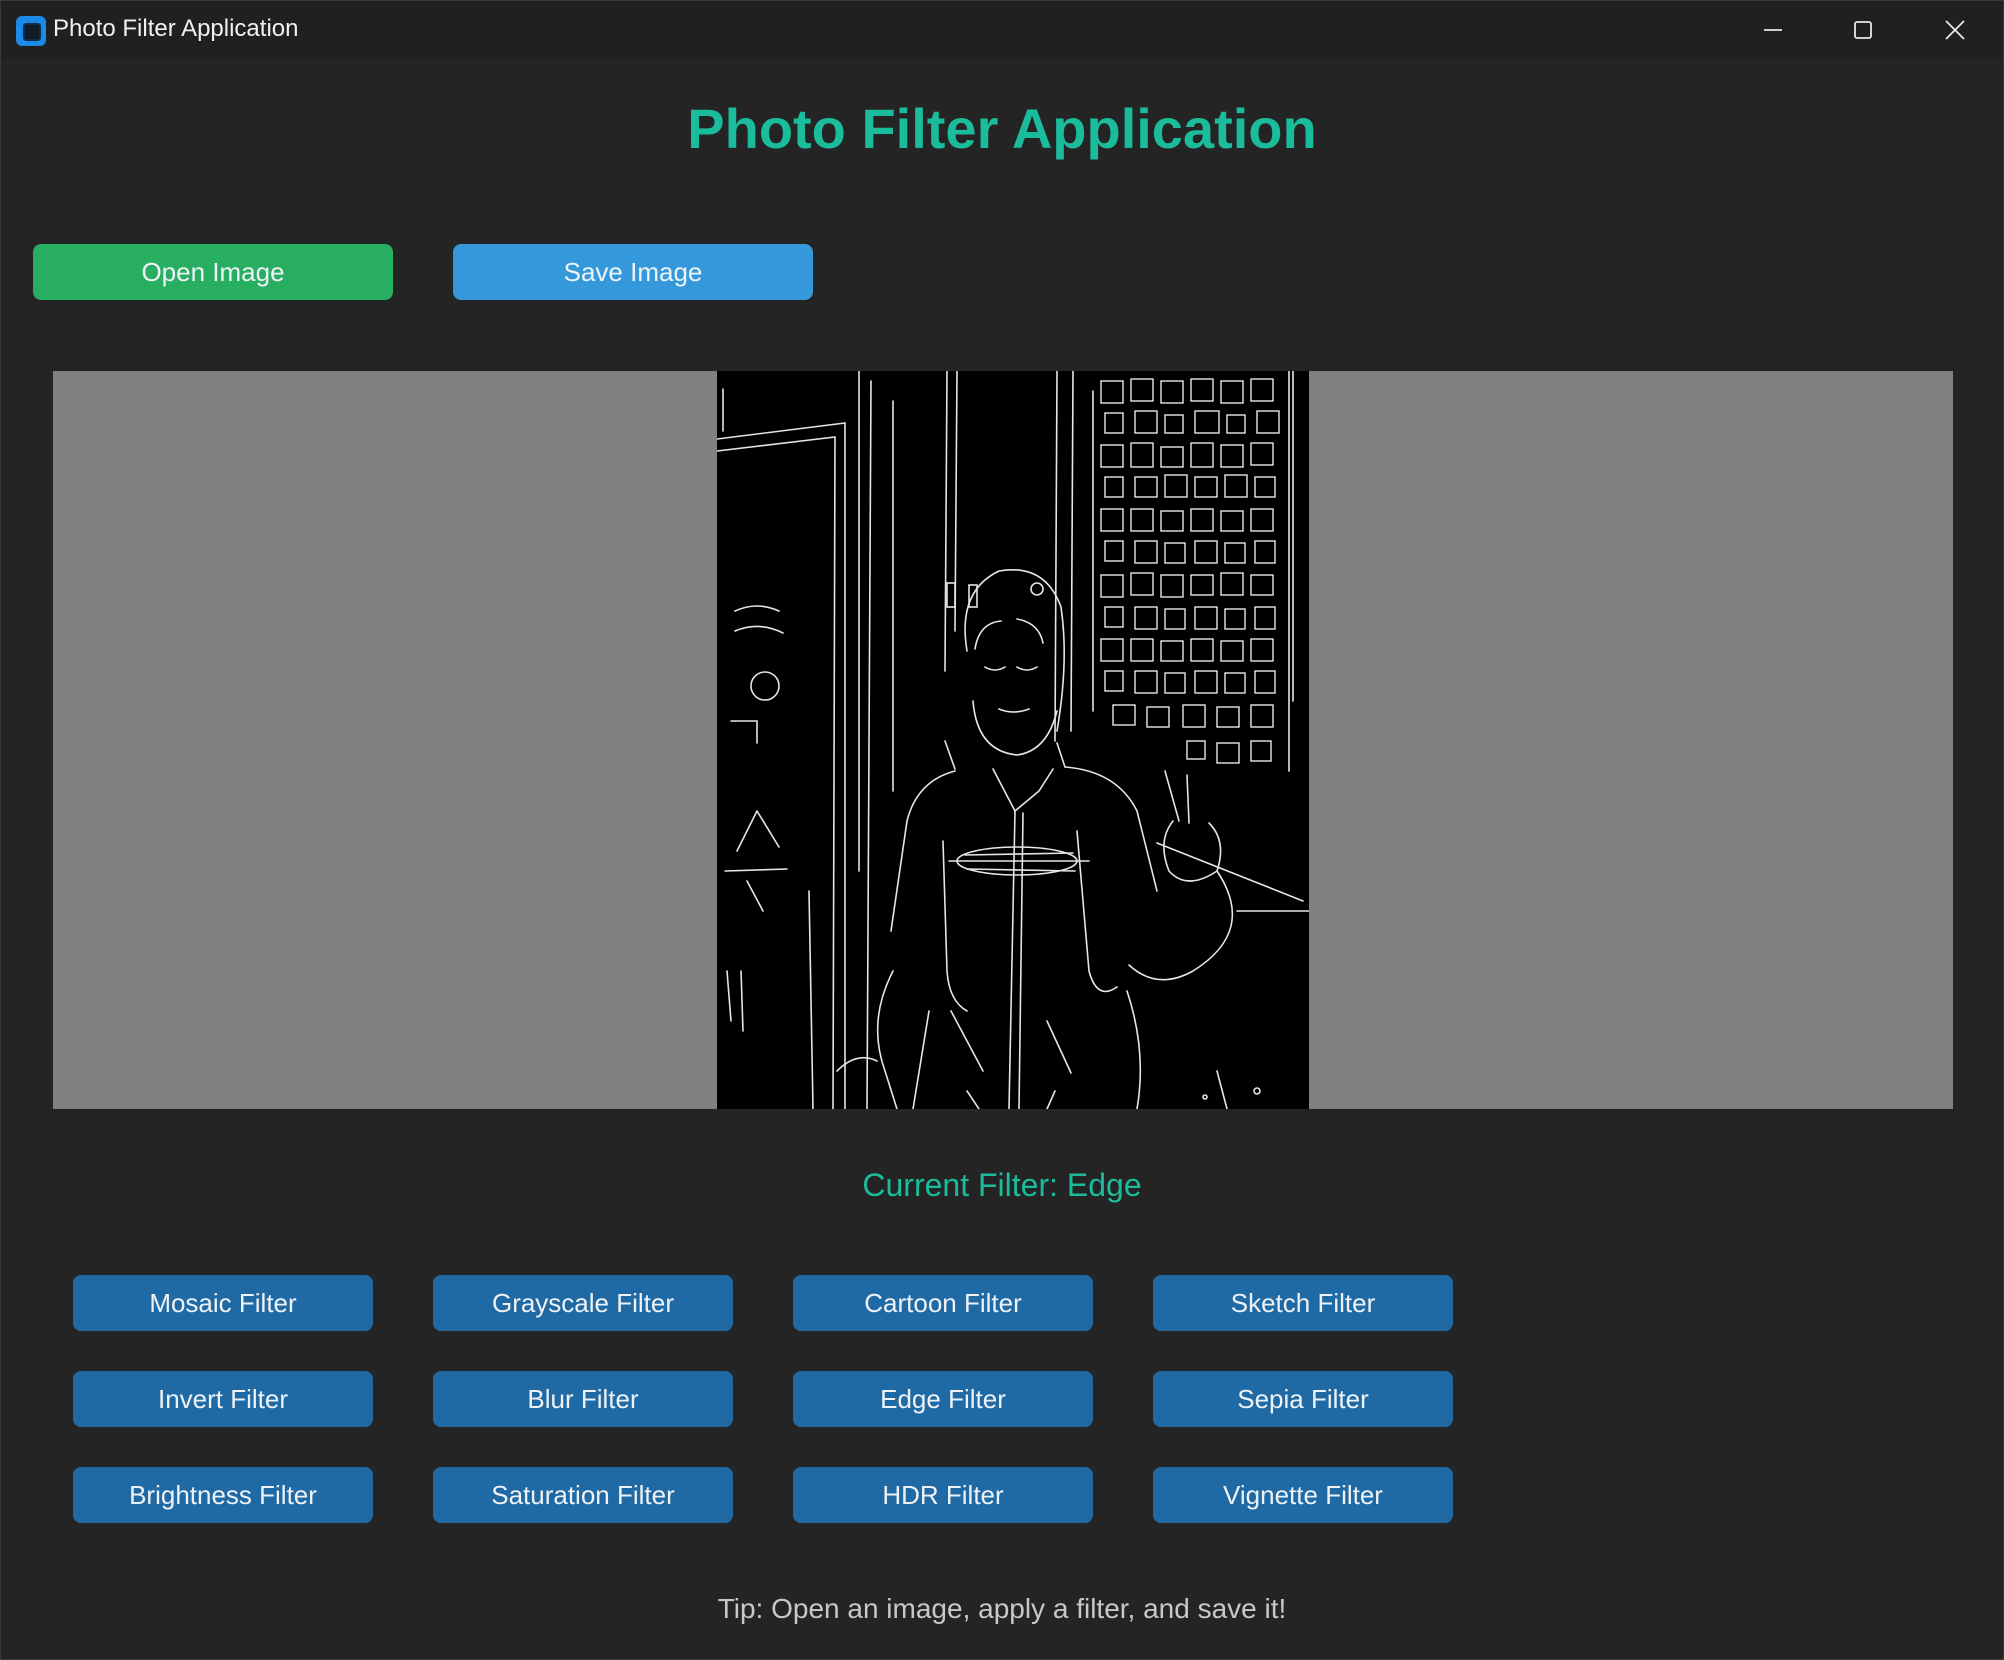 This screenshot has width=2004, height=1660. What do you see at coordinates (223, 1303) in the screenshot?
I see `mosaic-filter-button: Mosaic Filter` at bounding box center [223, 1303].